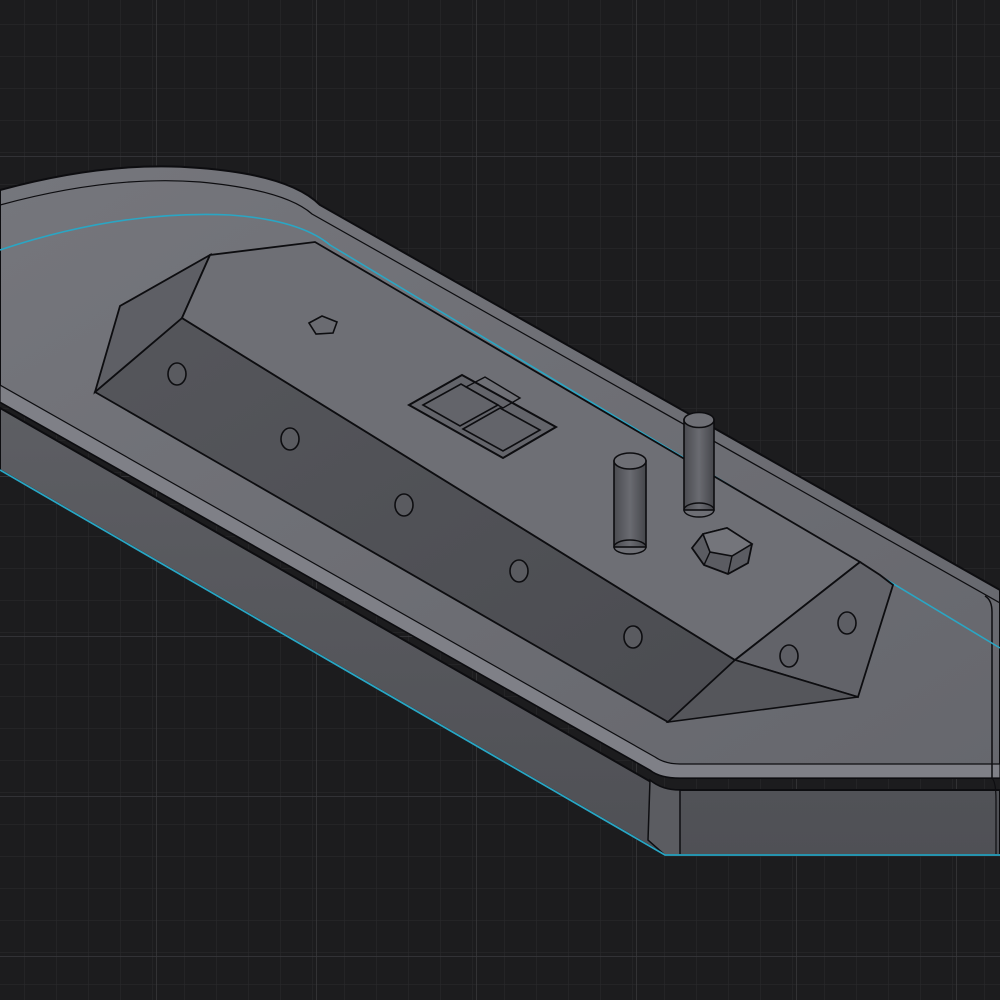 The width and height of the screenshot is (1000, 1000). What do you see at coordinates (664, 817) in the screenshot?
I see `hull-side-corner` at bounding box center [664, 817].